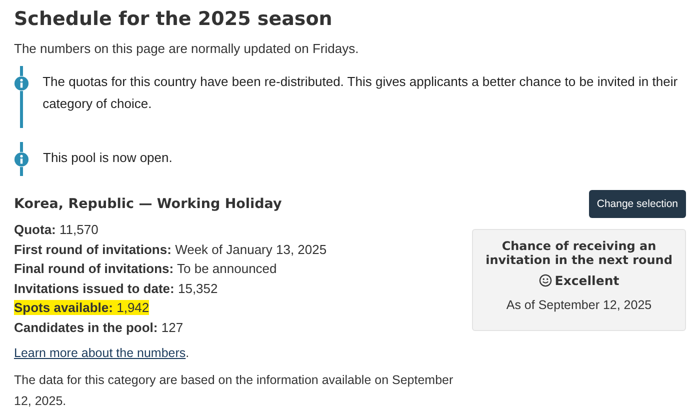 The width and height of the screenshot is (700, 412). I want to click on stat-line: First round of invitations: Week of January 13, 2025, so click(170, 249).